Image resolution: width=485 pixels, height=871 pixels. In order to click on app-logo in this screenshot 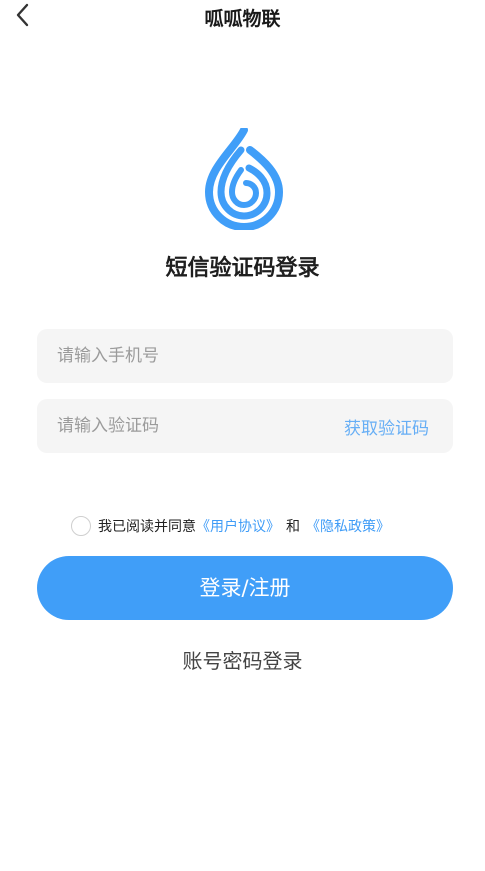, I will do `click(244, 179)`.